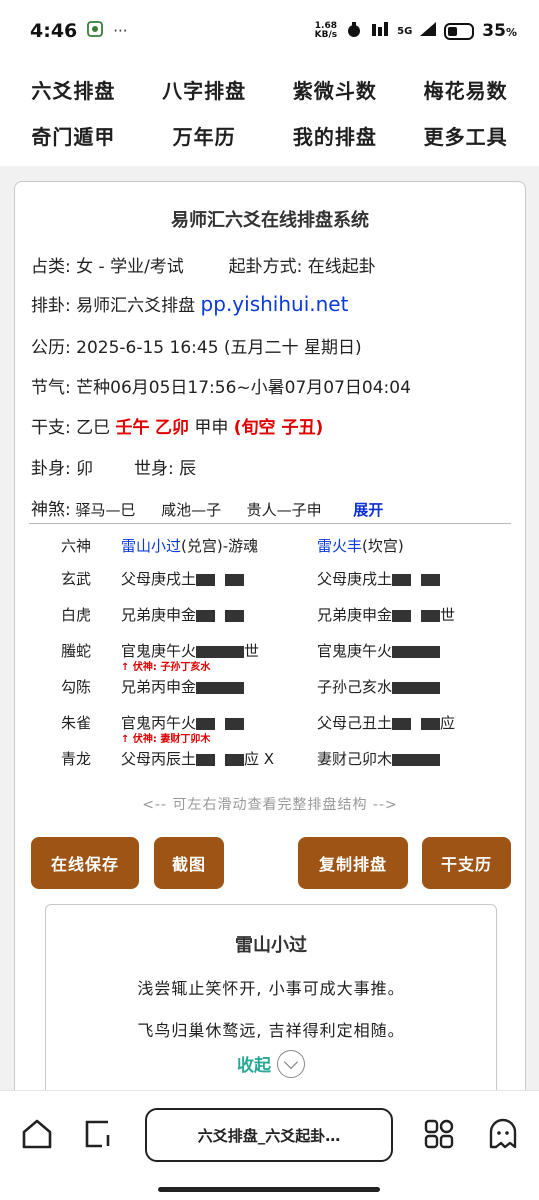 The height and width of the screenshot is (1200, 539). What do you see at coordinates (465, 135) in the screenshot?
I see `nav-more-tools: 更多工具` at bounding box center [465, 135].